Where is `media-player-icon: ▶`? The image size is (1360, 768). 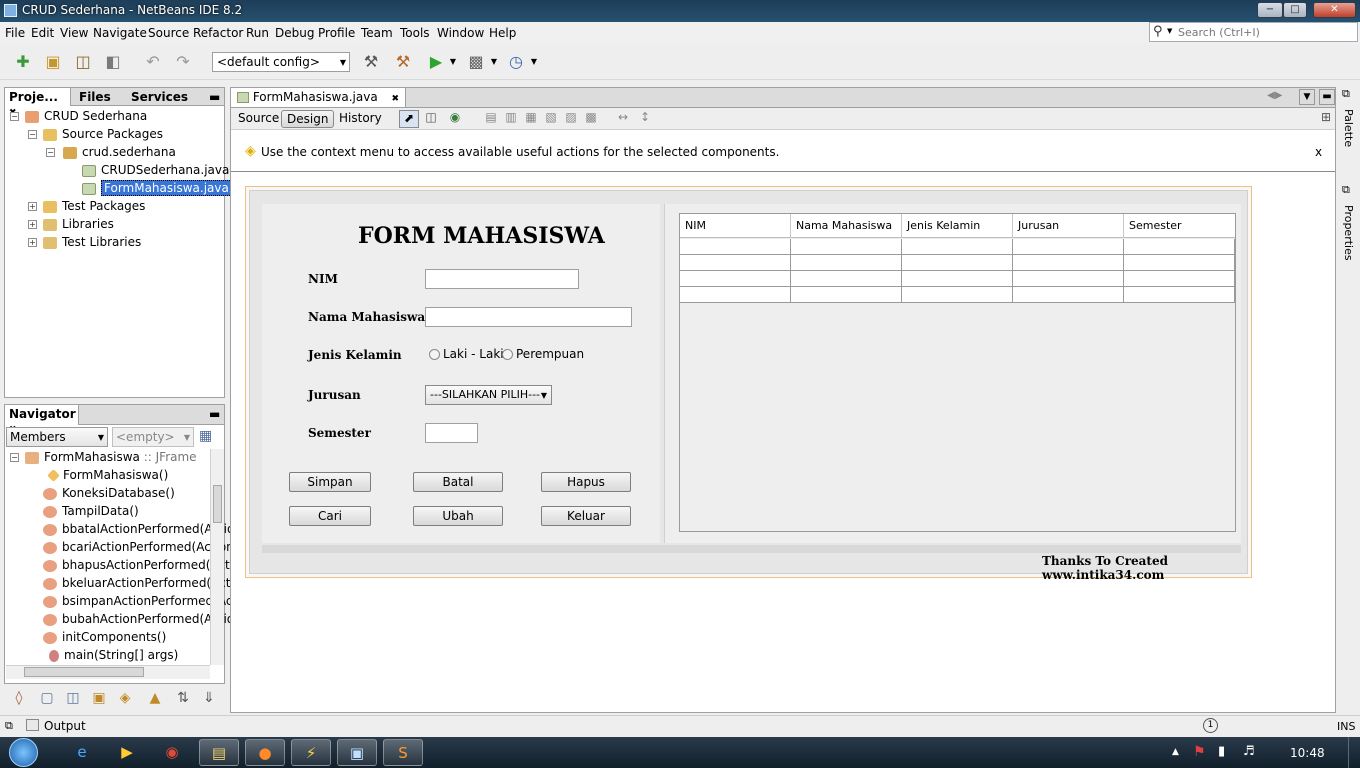
media-player-icon: ▶ is located at coordinates (127, 752).